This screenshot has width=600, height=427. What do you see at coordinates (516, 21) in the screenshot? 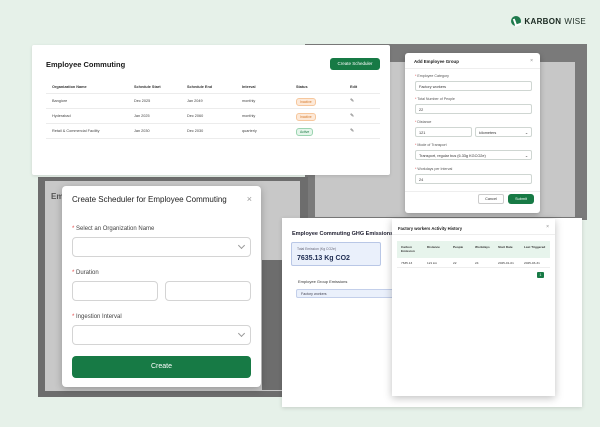
I see `karbonwise-logo-icon` at bounding box center [516, 21].